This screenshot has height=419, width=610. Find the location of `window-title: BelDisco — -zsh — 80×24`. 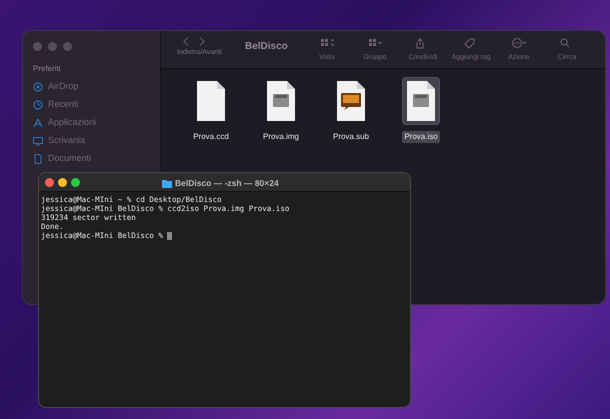

window-title: BelDisco — -zsh — 80×24 is located at coordinates (227, 183).